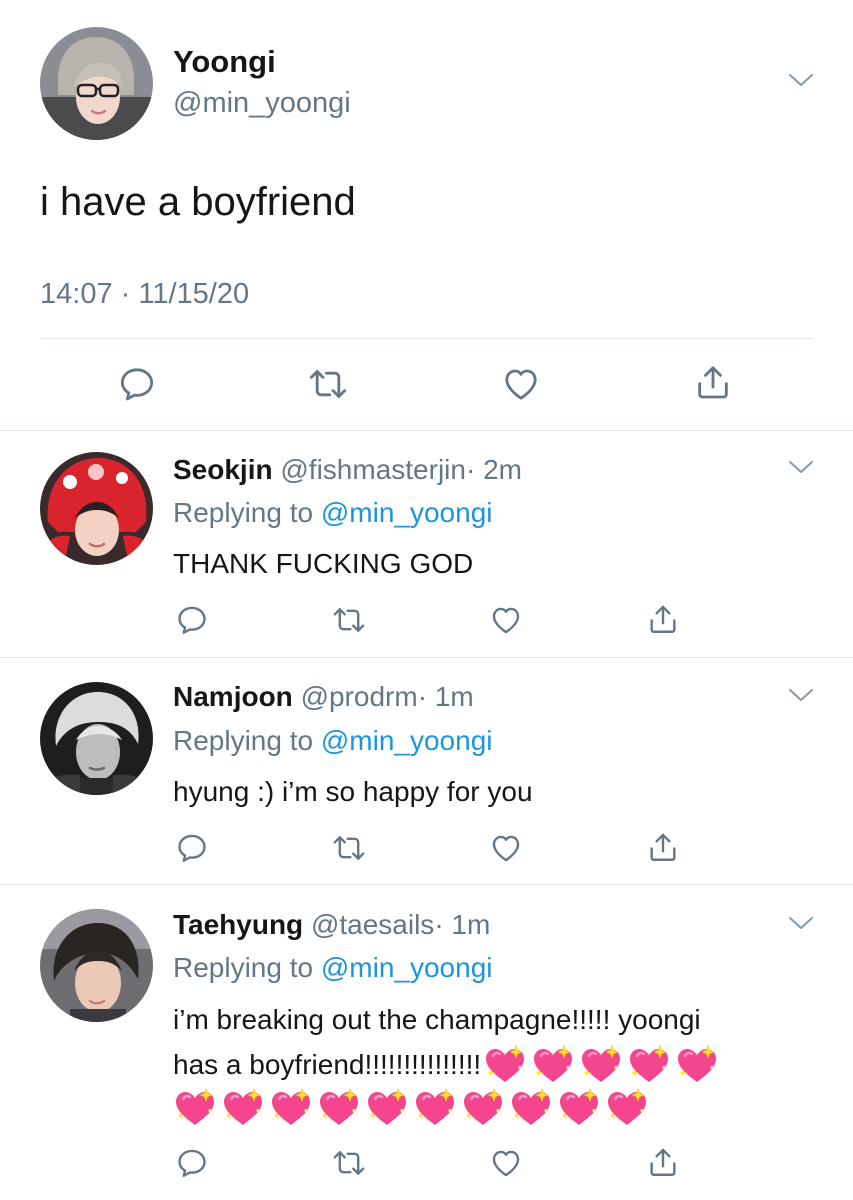 This screenshot has width=853, height=1200. I want to click on tweet-timestamp: 14:07 · 11/15/20, so click(144, 294).